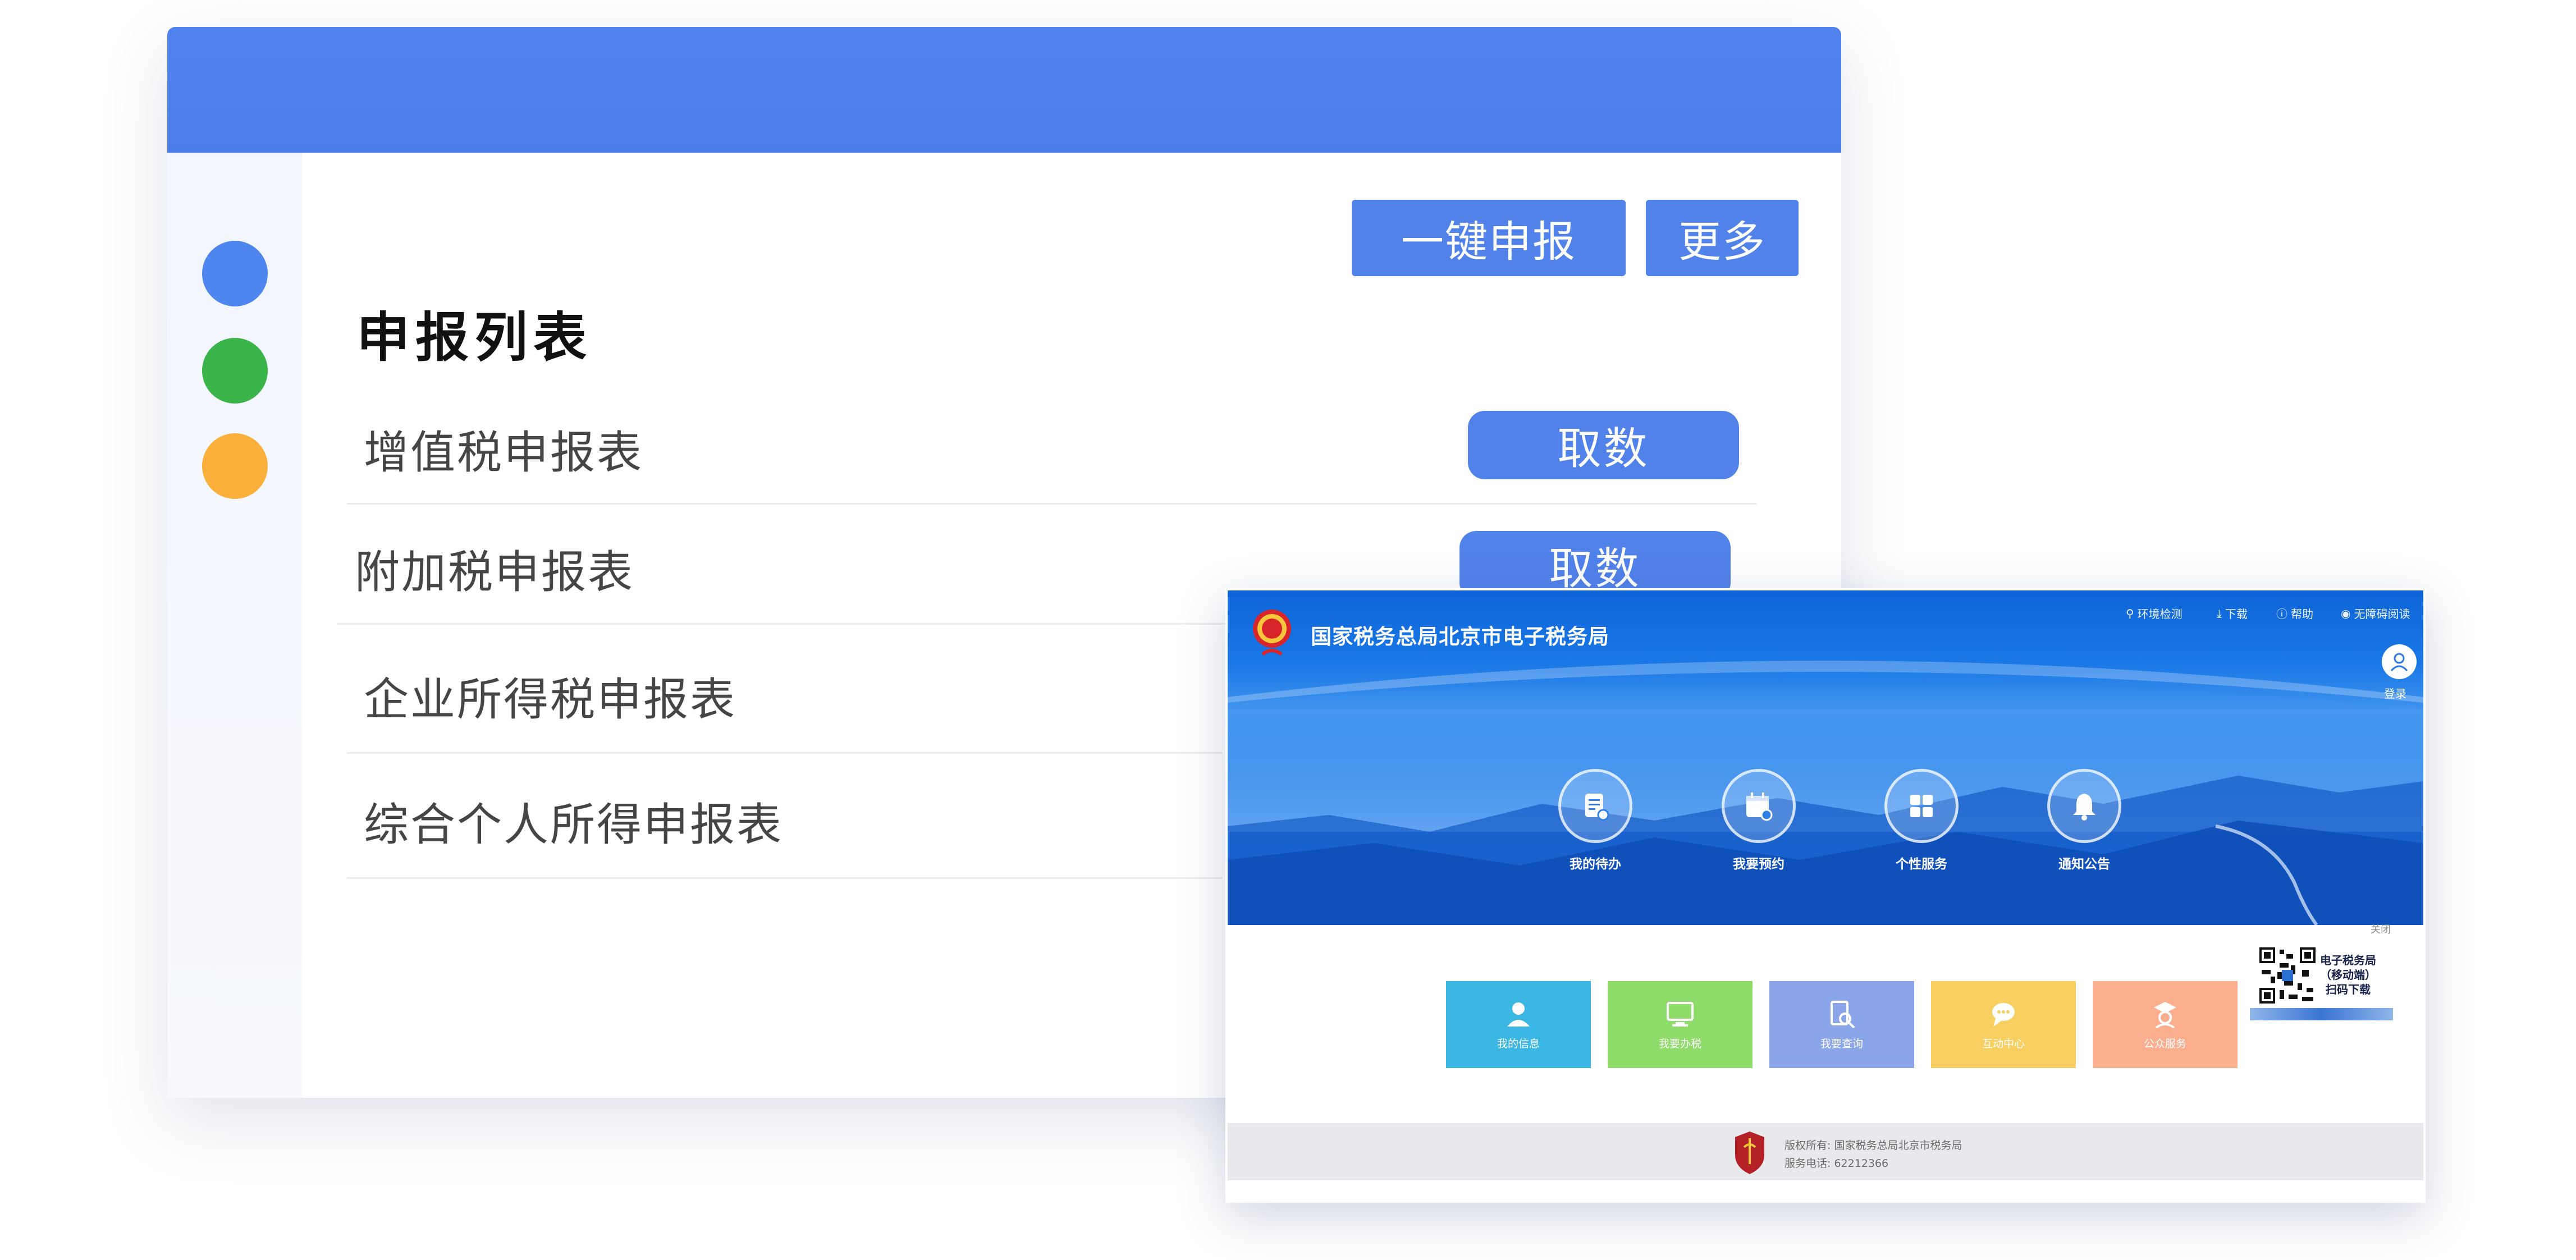 The height and width of the screenshot is (1260, 2576). I want to click on monitor-icon, so click(1680, 1015).